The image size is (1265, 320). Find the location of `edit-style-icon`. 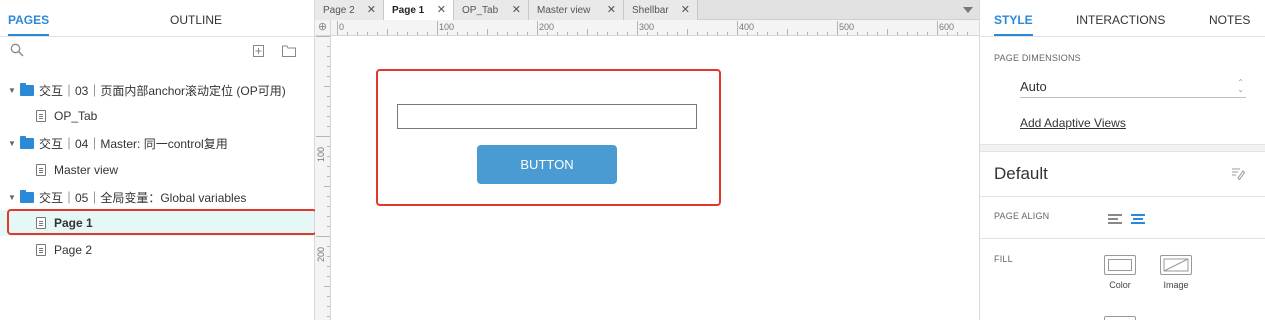

edit-style-icon is located at coordinates (1238, 173).